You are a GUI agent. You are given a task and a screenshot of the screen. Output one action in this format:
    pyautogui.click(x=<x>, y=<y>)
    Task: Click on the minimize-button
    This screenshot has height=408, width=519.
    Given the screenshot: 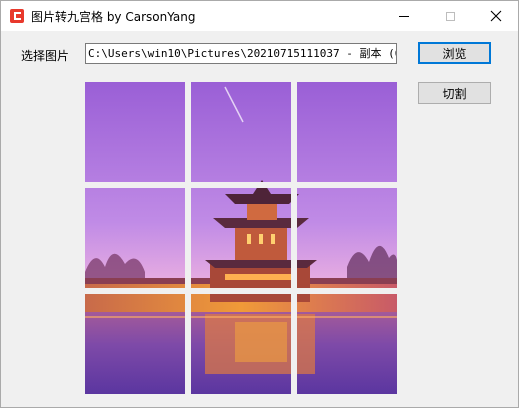 What is the action you would take?
    pyautogui.click(x=404, y=16)
    